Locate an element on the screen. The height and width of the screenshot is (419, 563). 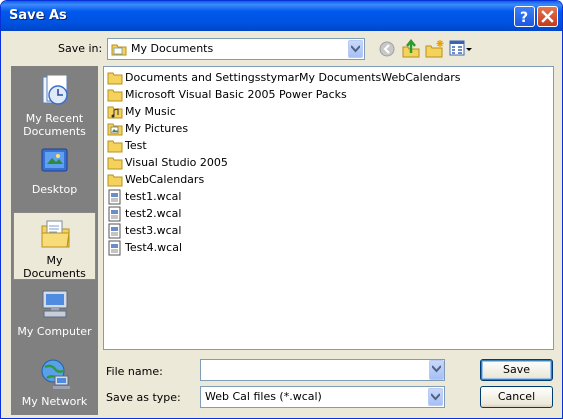
place-desktop: Desktop is located at coordinates (54, 176).